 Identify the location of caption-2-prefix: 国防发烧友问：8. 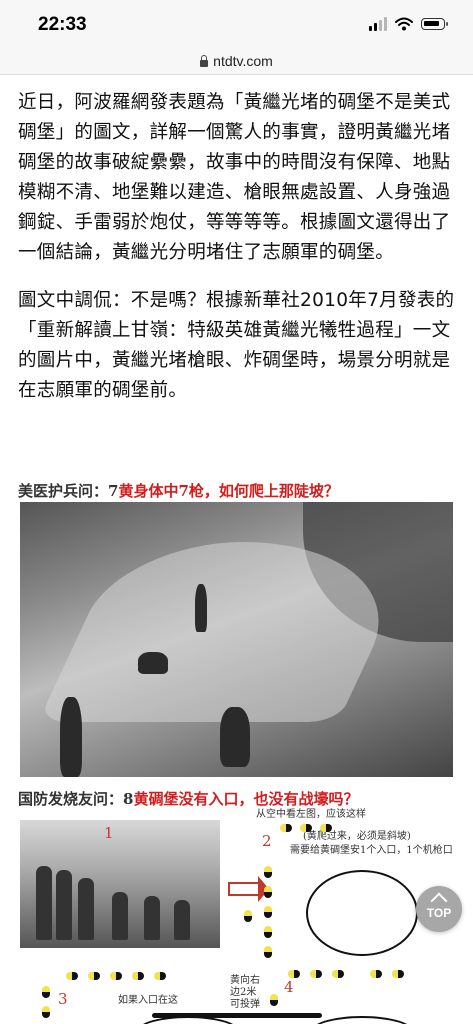
(76, 799).